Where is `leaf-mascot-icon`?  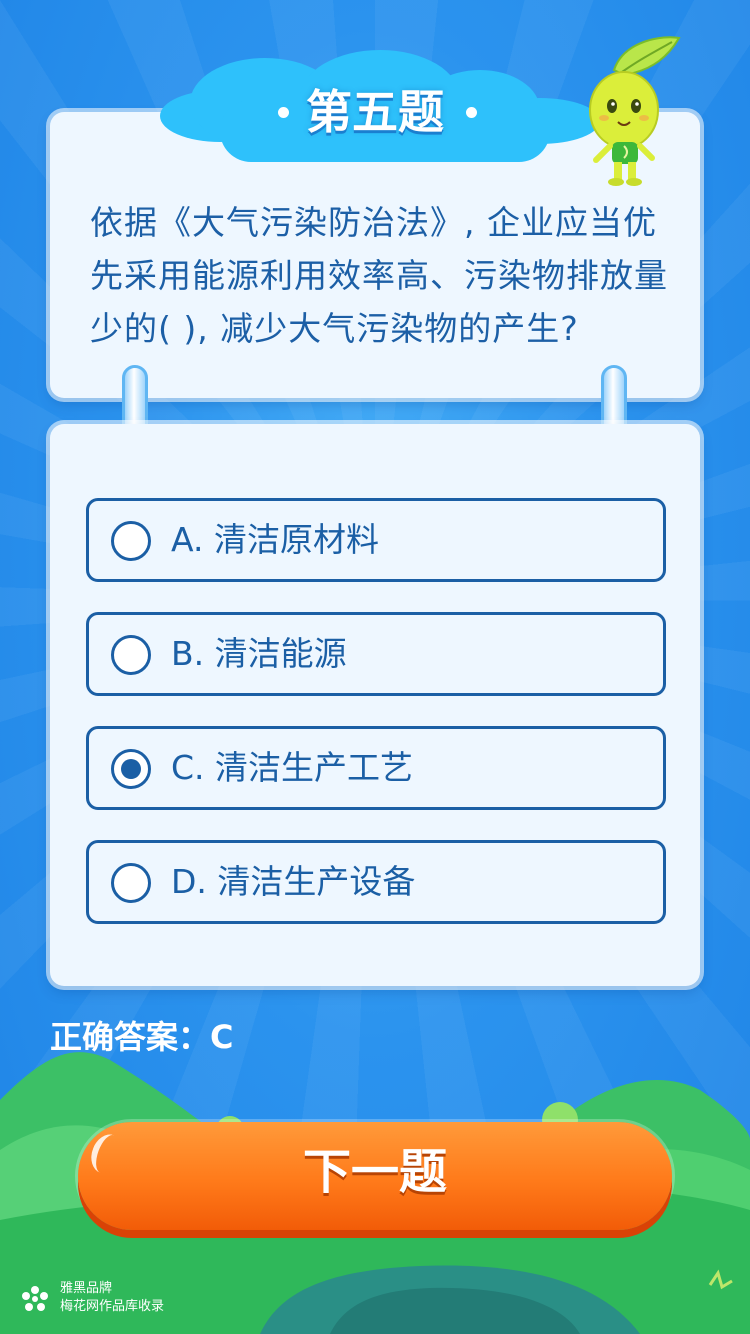 leaf-mascot-icon is located at coordinates (635, 111).